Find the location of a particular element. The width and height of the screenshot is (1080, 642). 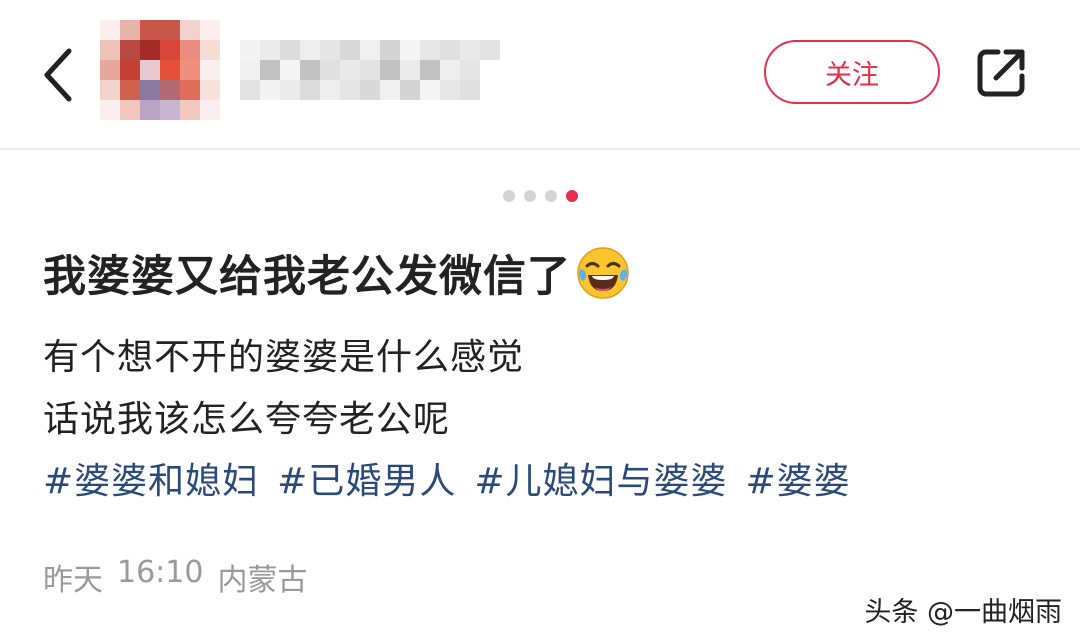

share-button is located at coordinates (1001, 73).